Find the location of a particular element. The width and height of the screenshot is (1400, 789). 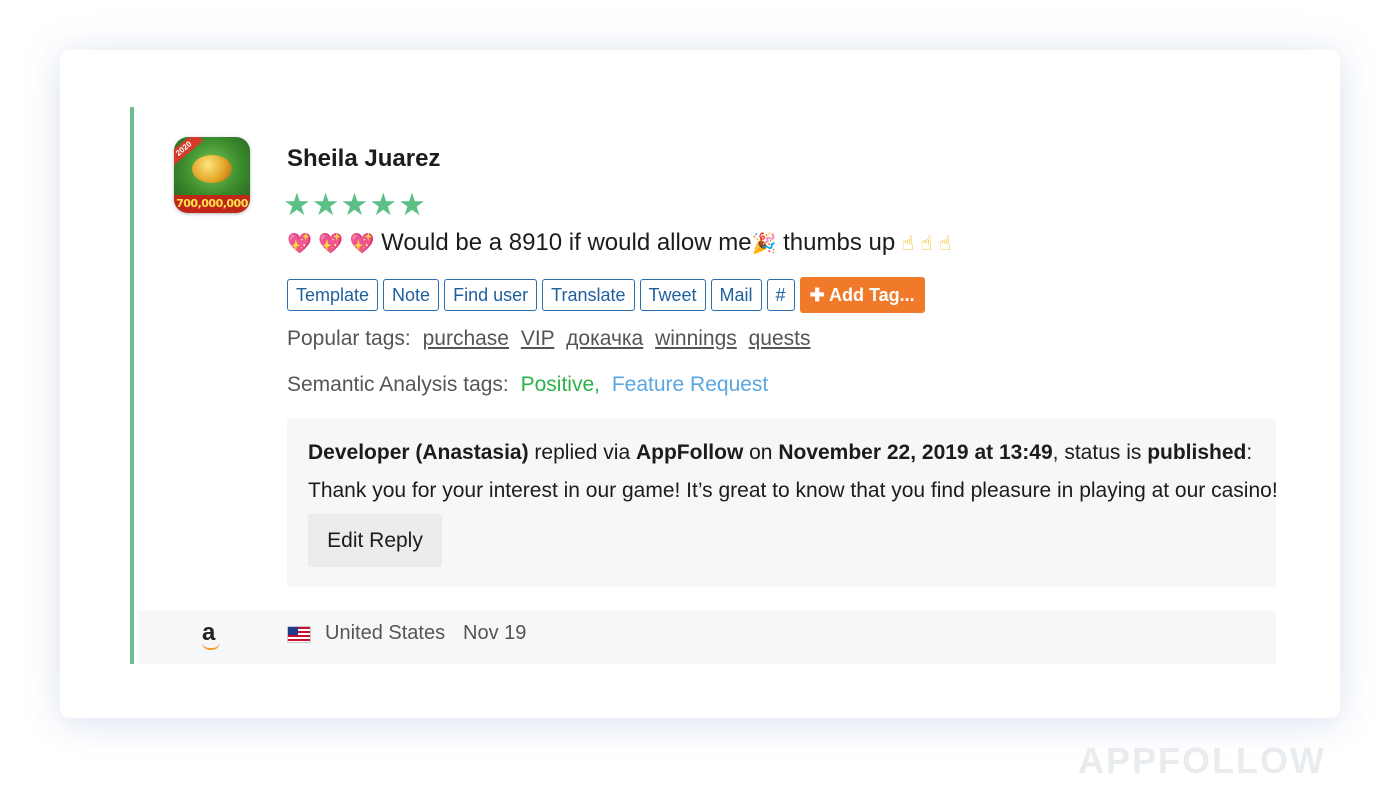

app-icon: 2020 700,000,000 is located at coordinates (212, 175).